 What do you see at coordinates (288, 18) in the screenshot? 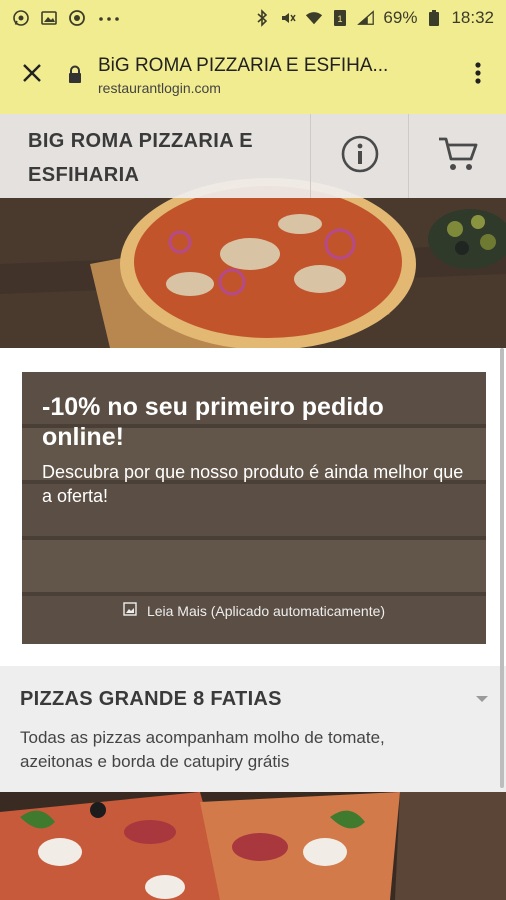
I see `mute-icon` at bounding box center [288, 18].